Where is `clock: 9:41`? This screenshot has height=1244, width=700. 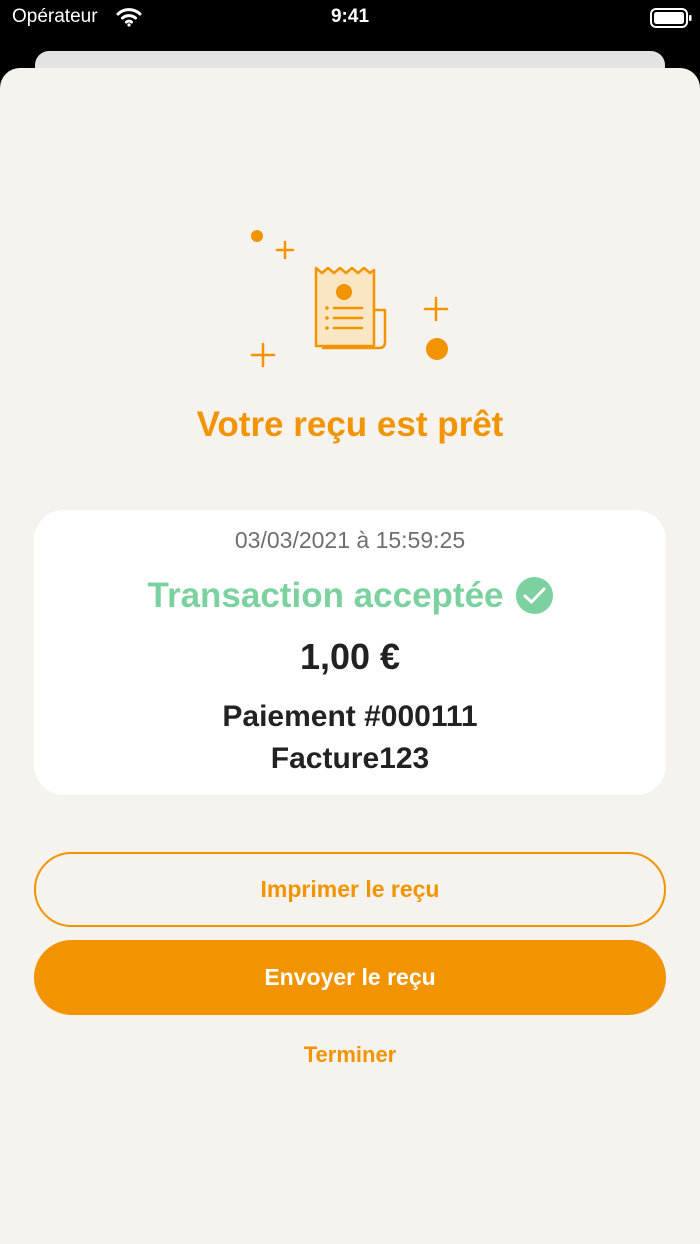
clock: 9:41 is located at coordinates (350, 16).